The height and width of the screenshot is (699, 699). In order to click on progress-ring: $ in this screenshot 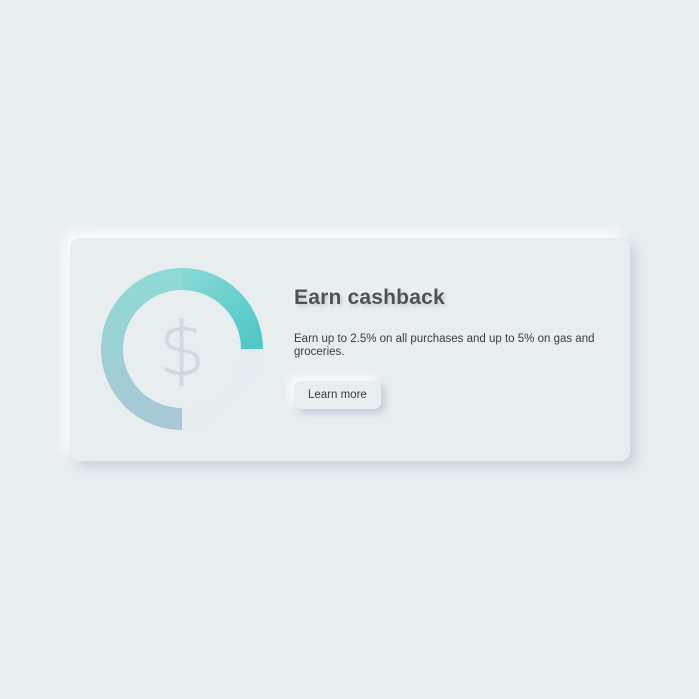, I will do `click(182, 349)`.